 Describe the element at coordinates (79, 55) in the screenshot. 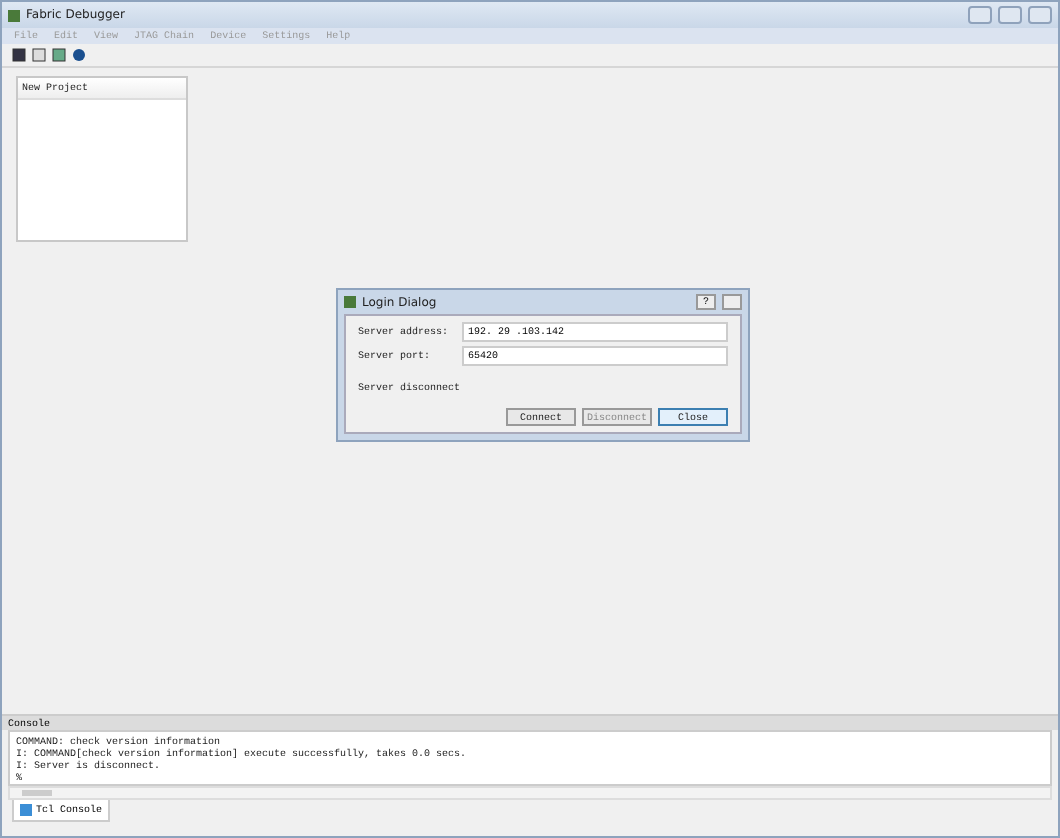

I see `settings-icon` at that location.